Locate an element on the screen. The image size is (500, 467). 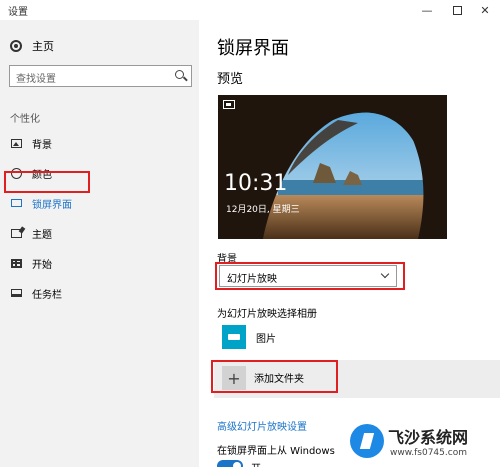
watermark-url: www.fs0745.com is located at coordinates (428, 453).